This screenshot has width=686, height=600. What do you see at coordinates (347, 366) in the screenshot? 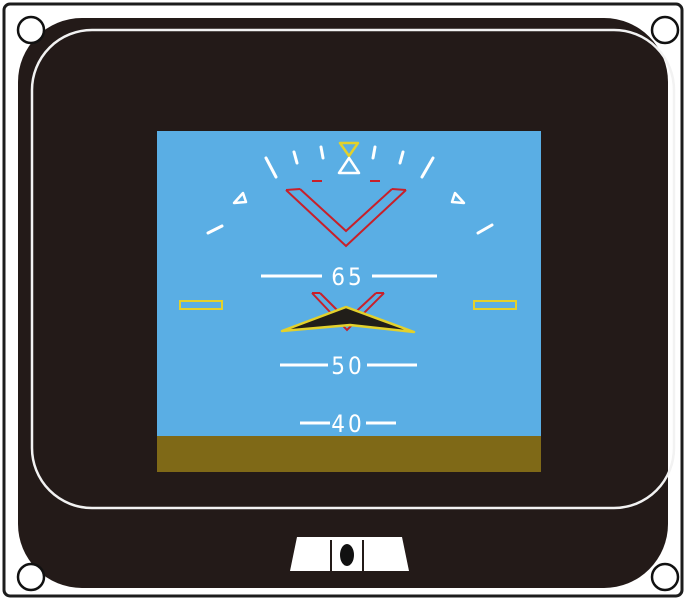
I see `pitch-label-50: 50` at bounding box center [347, 366].